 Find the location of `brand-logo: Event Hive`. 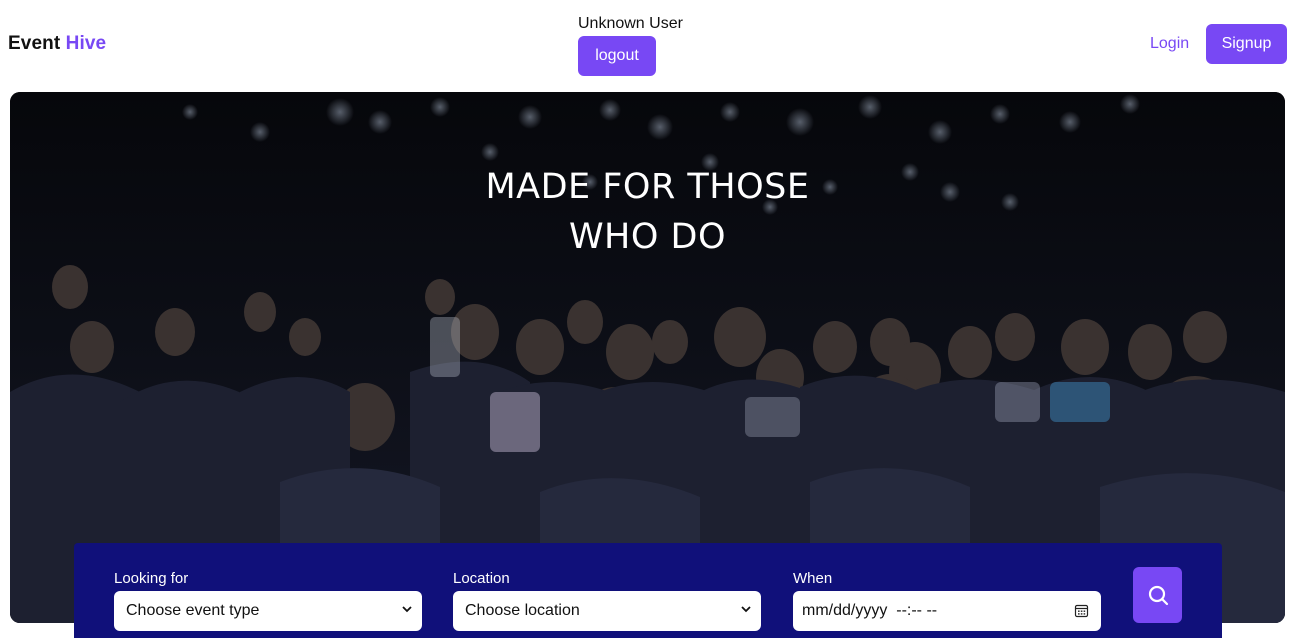

brand-logo: Event Hive is located at coordinates (57, 44).